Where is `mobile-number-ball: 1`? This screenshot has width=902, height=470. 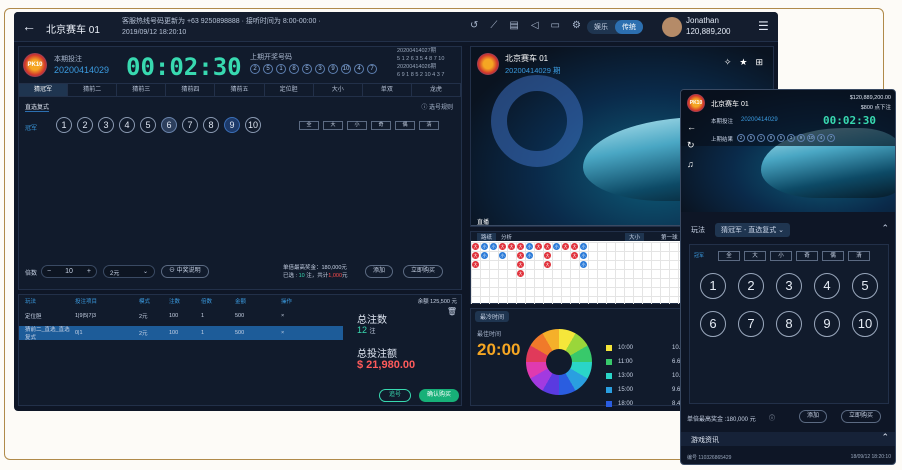
mobile-number-ball: 1 is located at coordinates (713, 286).